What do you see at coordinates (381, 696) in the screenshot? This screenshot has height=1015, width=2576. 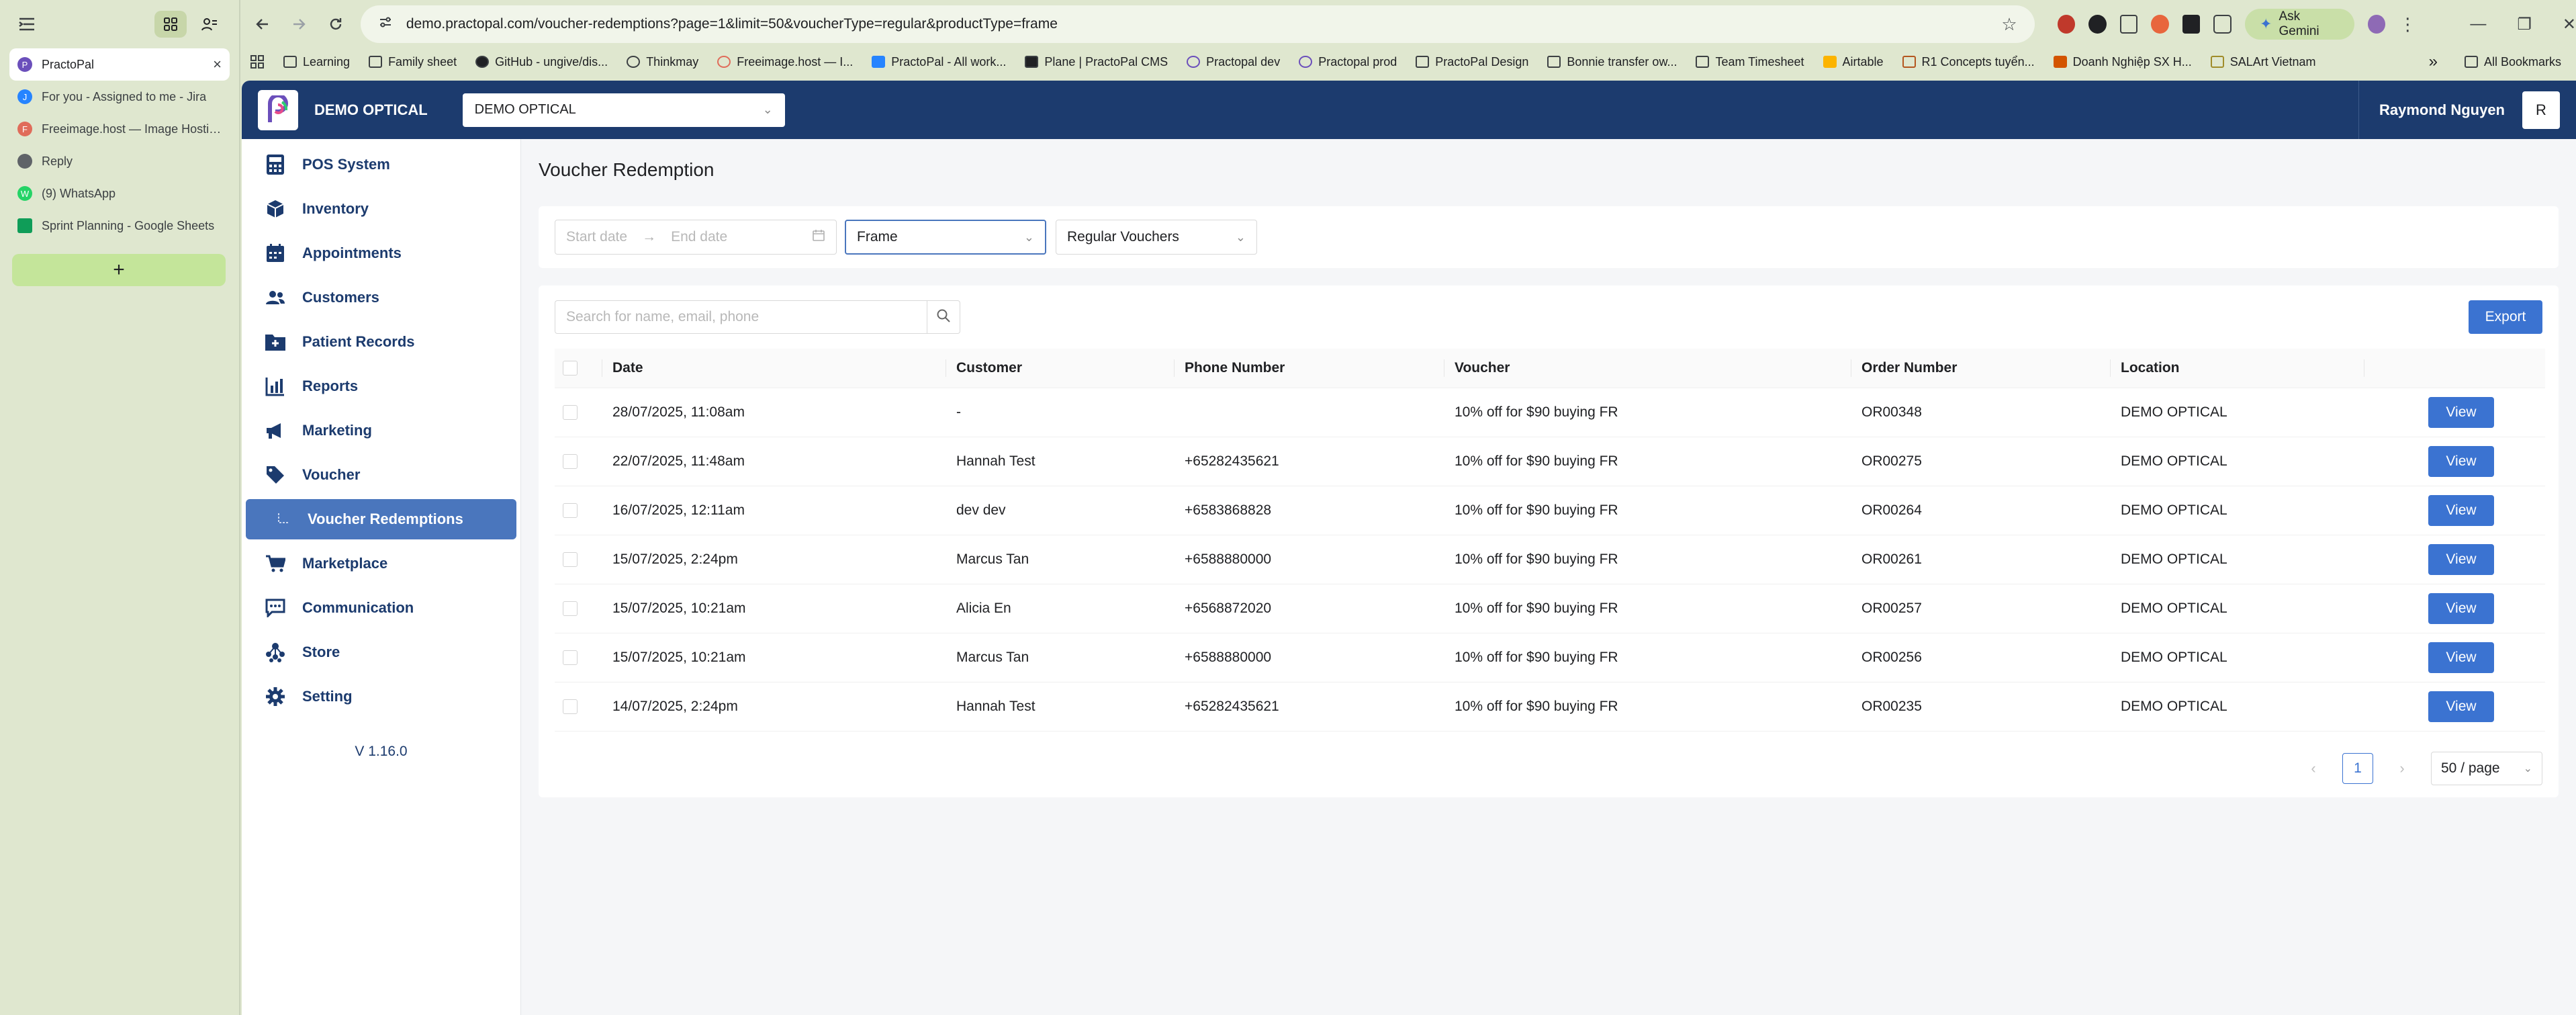 I see `sidebar-item-setting: Setting` at bounding box center [381, 696].